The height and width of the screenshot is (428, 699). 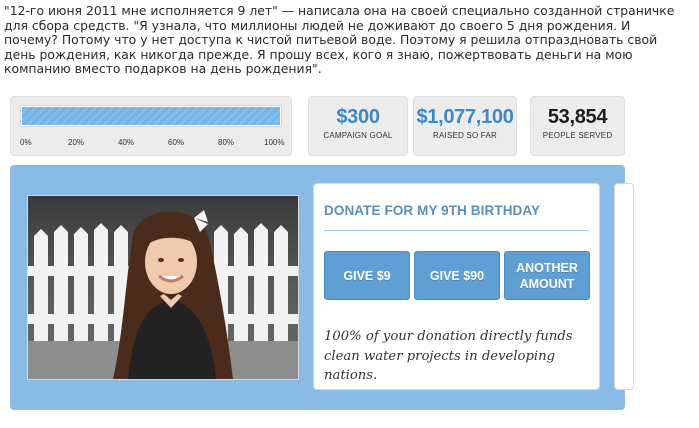 I want to click on progress-bar, so click(x=151, y=116).